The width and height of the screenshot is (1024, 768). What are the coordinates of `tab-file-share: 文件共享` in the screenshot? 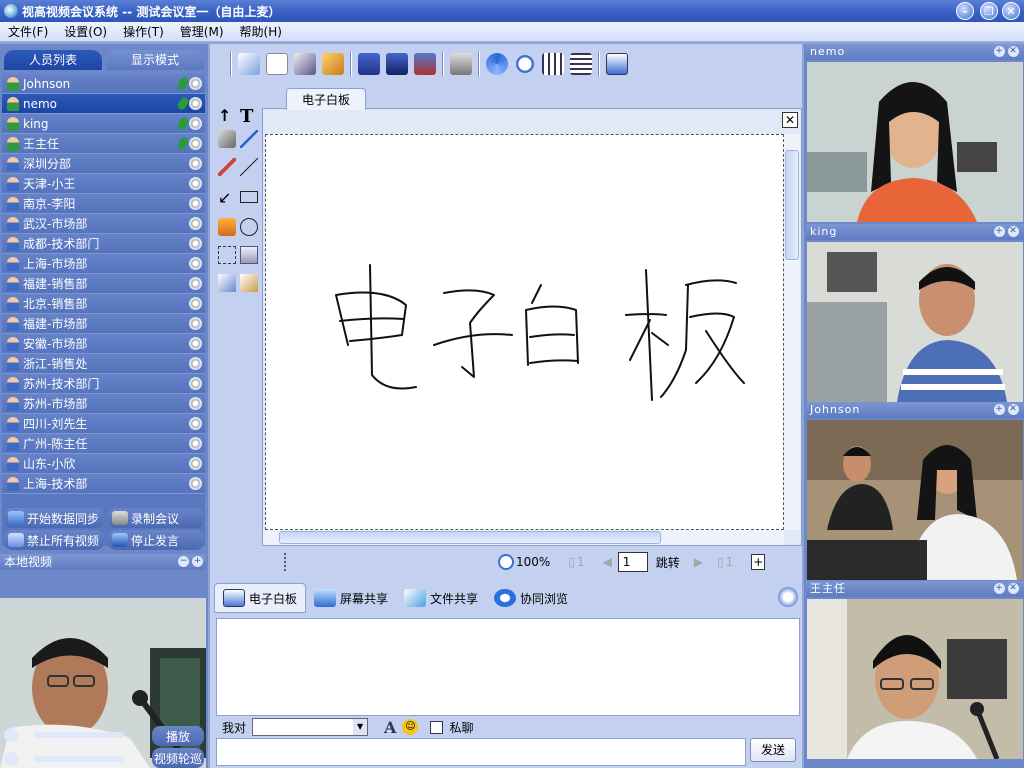 It's located at (441, 598).